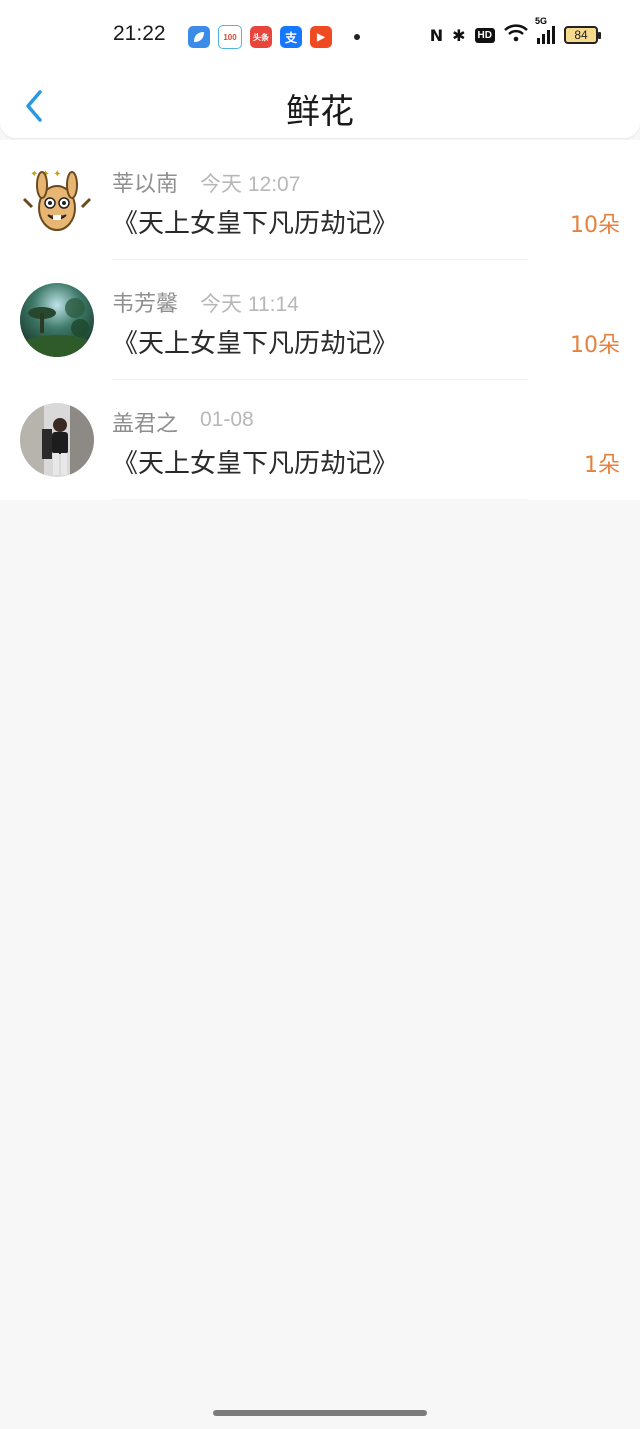 This screenshot has height=1429, width=640. I want to click on more-notifications-dot-icon, so click(357, 37).